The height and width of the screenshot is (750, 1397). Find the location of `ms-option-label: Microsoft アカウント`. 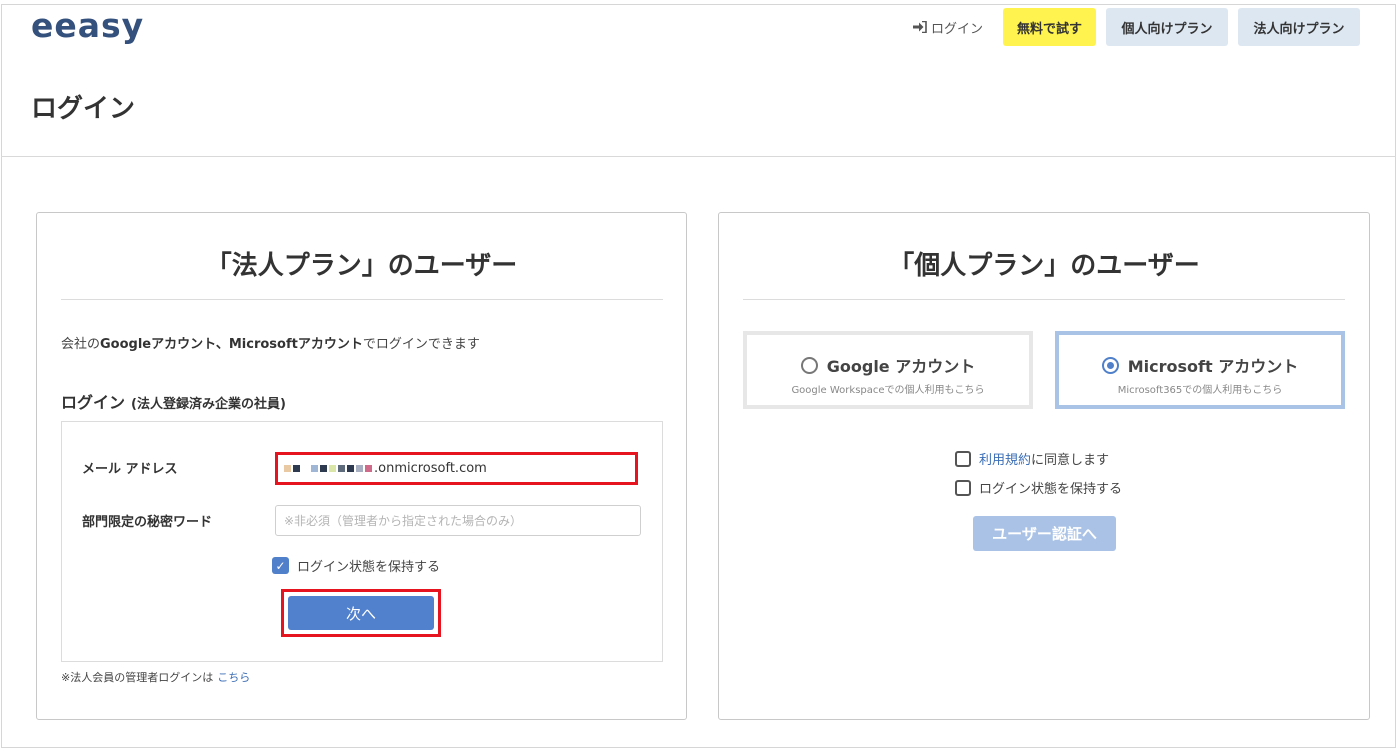

ms-option-label: Microsoft アカウント is located at coordinates (1213, 366).